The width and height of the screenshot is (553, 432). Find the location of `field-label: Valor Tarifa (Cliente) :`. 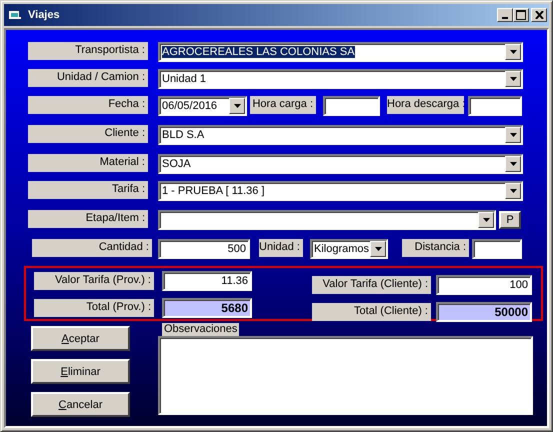

field-label: Valor Tarifa (Cliente) : is located at coordinates (371, 285).